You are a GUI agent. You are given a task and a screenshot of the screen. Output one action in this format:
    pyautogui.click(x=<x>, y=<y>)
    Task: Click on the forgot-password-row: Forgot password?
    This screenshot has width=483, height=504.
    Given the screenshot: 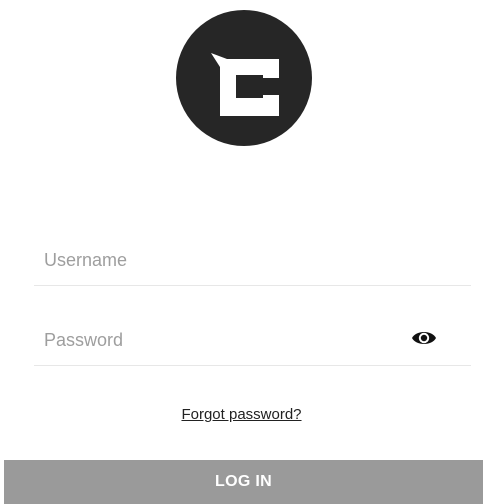 What is the action you would take?
    pyautogui.click(x=241, y=415)
    